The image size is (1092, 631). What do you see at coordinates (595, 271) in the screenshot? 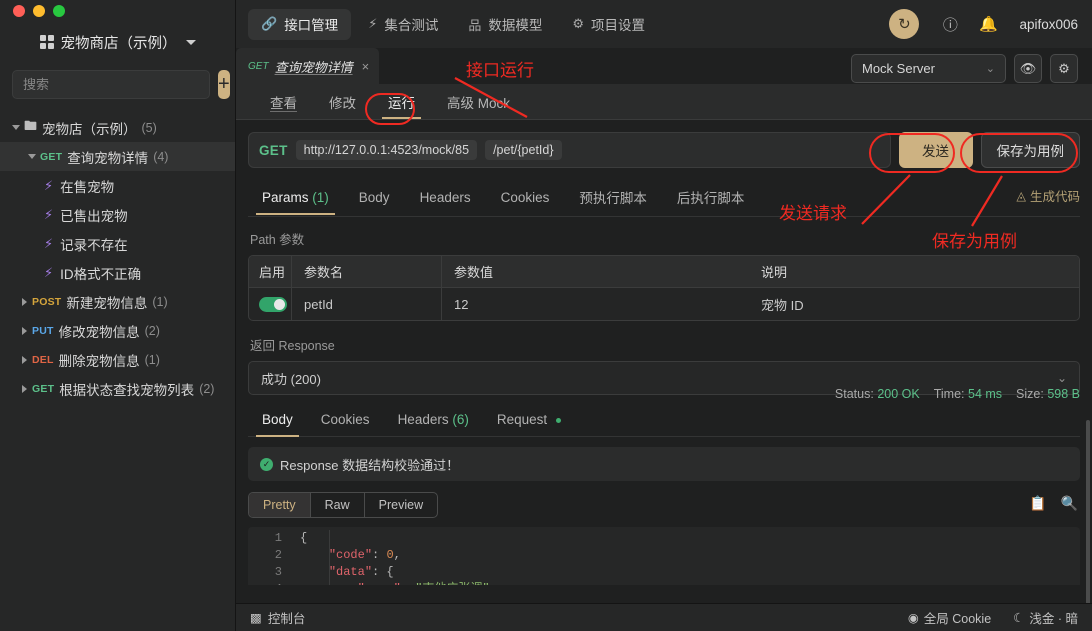
I see `column-header-value: 参数值` at bounding box center [595, 271].